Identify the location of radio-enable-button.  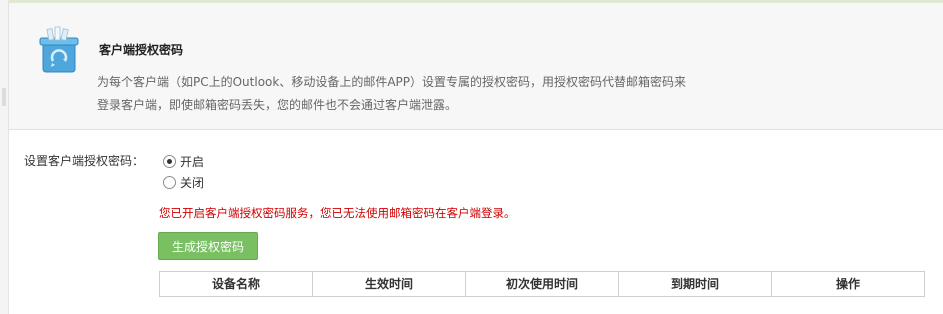
(169, 161).